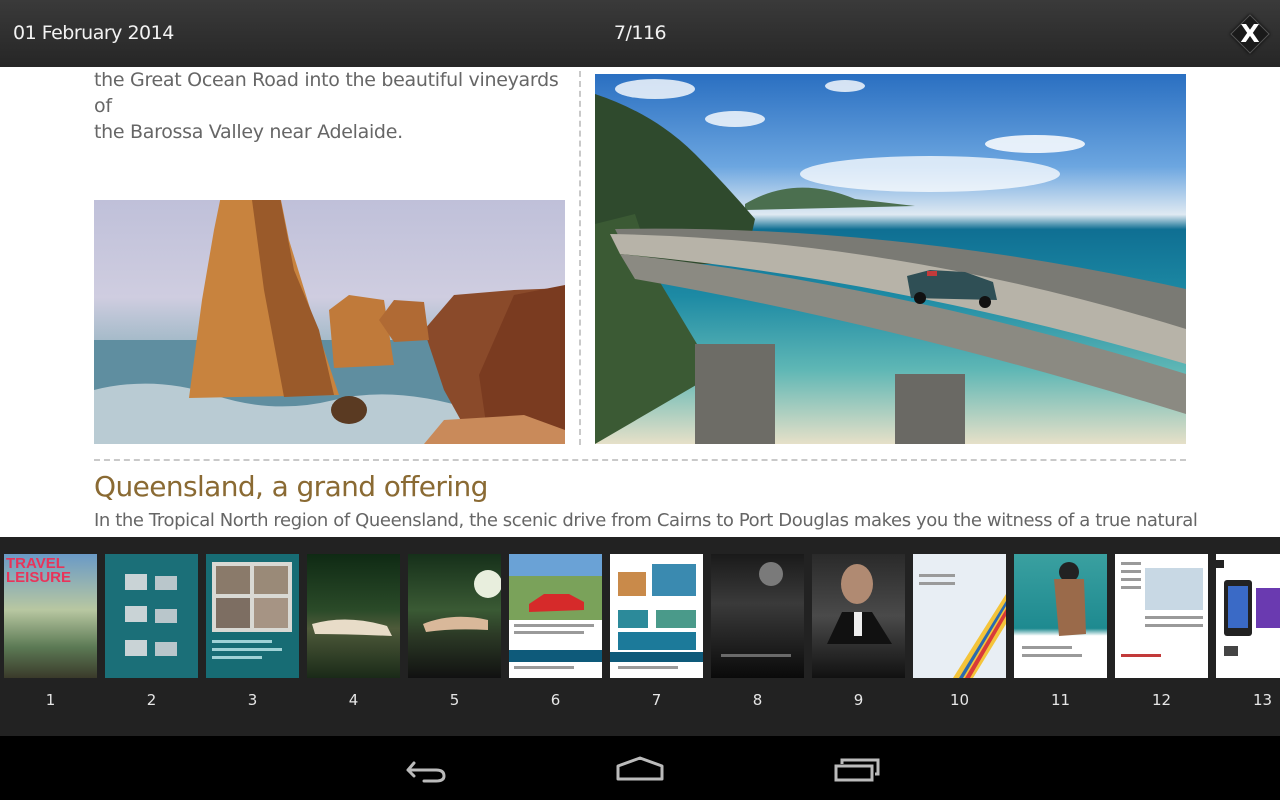 This screenshot has width=1280, height=800. I want to click on page-indicator: 7/116, so click(640, 33).